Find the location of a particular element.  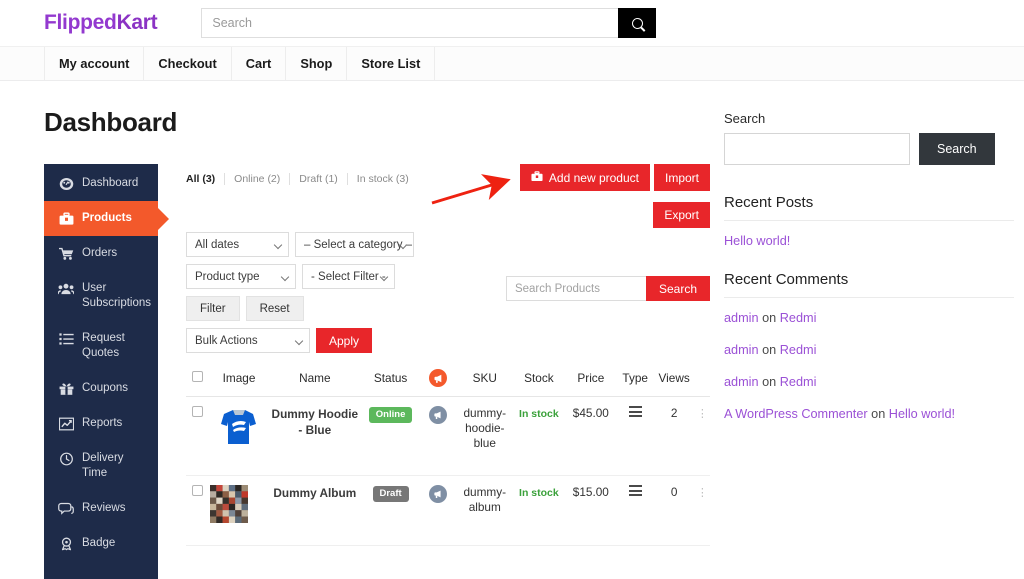

product-action-buttons: Add new product Import Export is located at coordinates (610, 196).